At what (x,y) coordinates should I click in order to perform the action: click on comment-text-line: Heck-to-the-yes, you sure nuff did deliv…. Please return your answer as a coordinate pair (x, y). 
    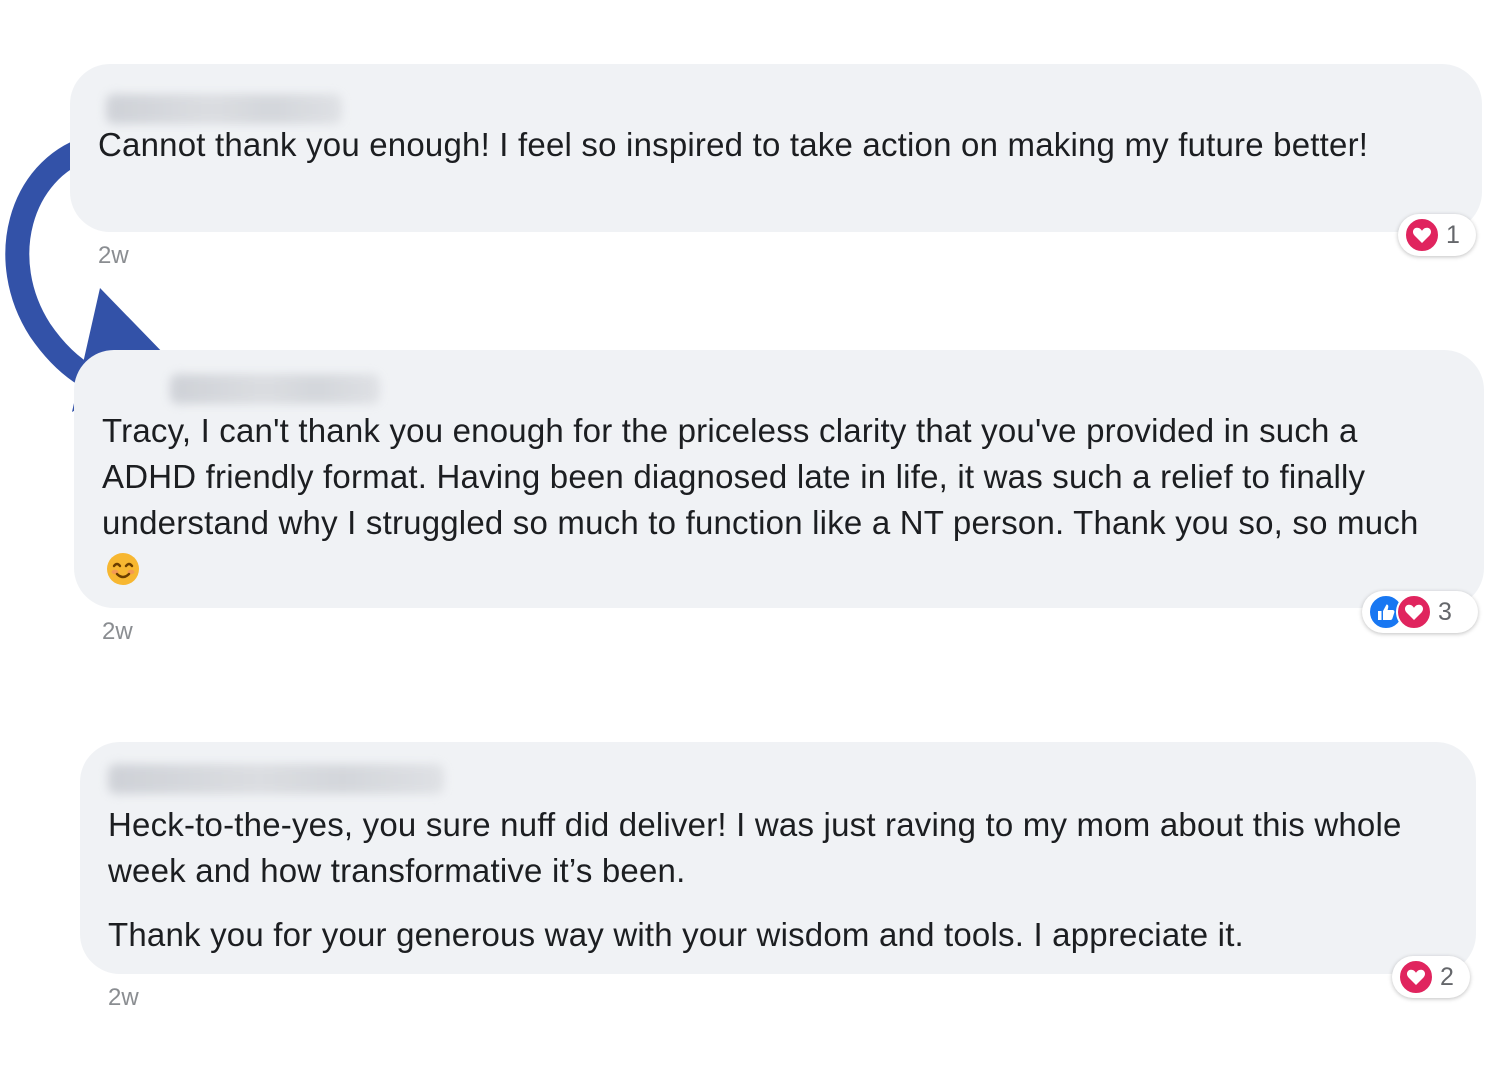
    Looking at the image, I should click on (755, 847).